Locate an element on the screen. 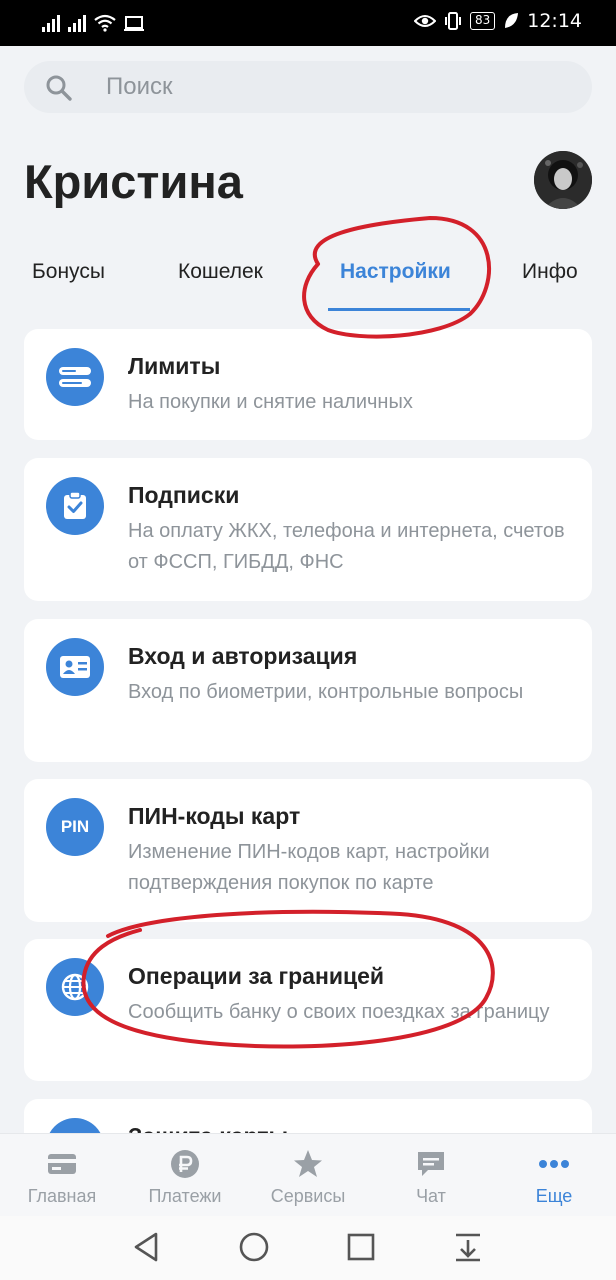  recents-icon is located at coordinates (361, 1247).